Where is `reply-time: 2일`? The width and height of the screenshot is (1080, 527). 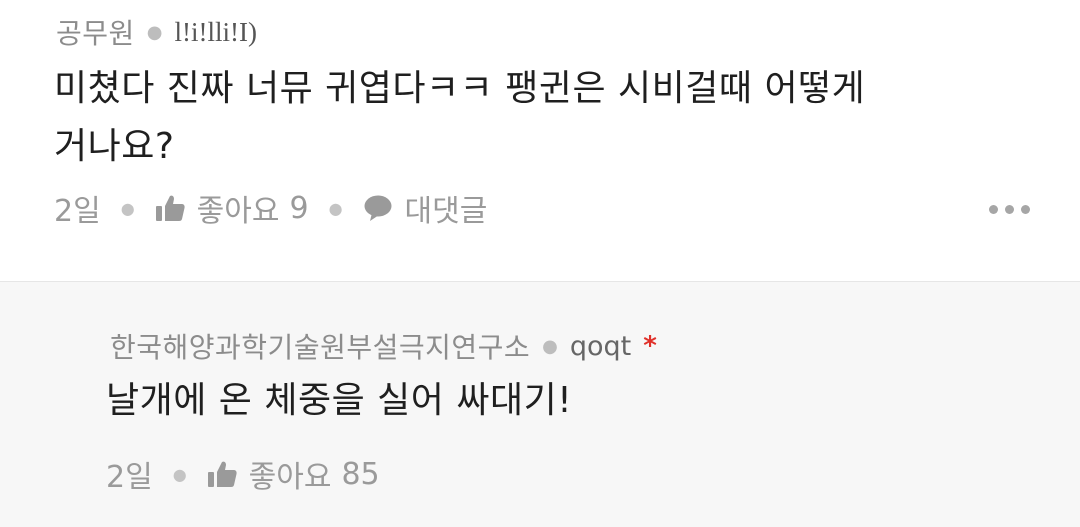 reply-time: 2일 is located at coordinates (129, 477).